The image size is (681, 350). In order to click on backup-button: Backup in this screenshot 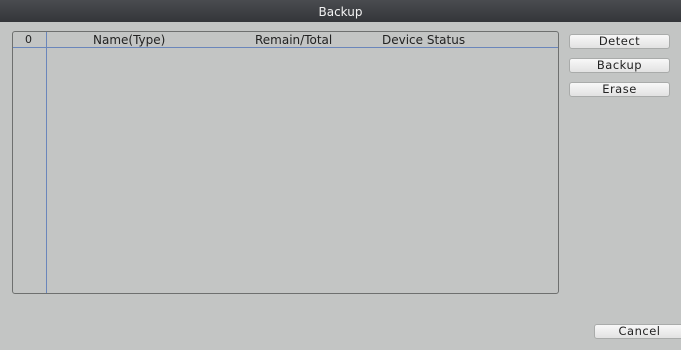, I will do `click(619, 65)`.